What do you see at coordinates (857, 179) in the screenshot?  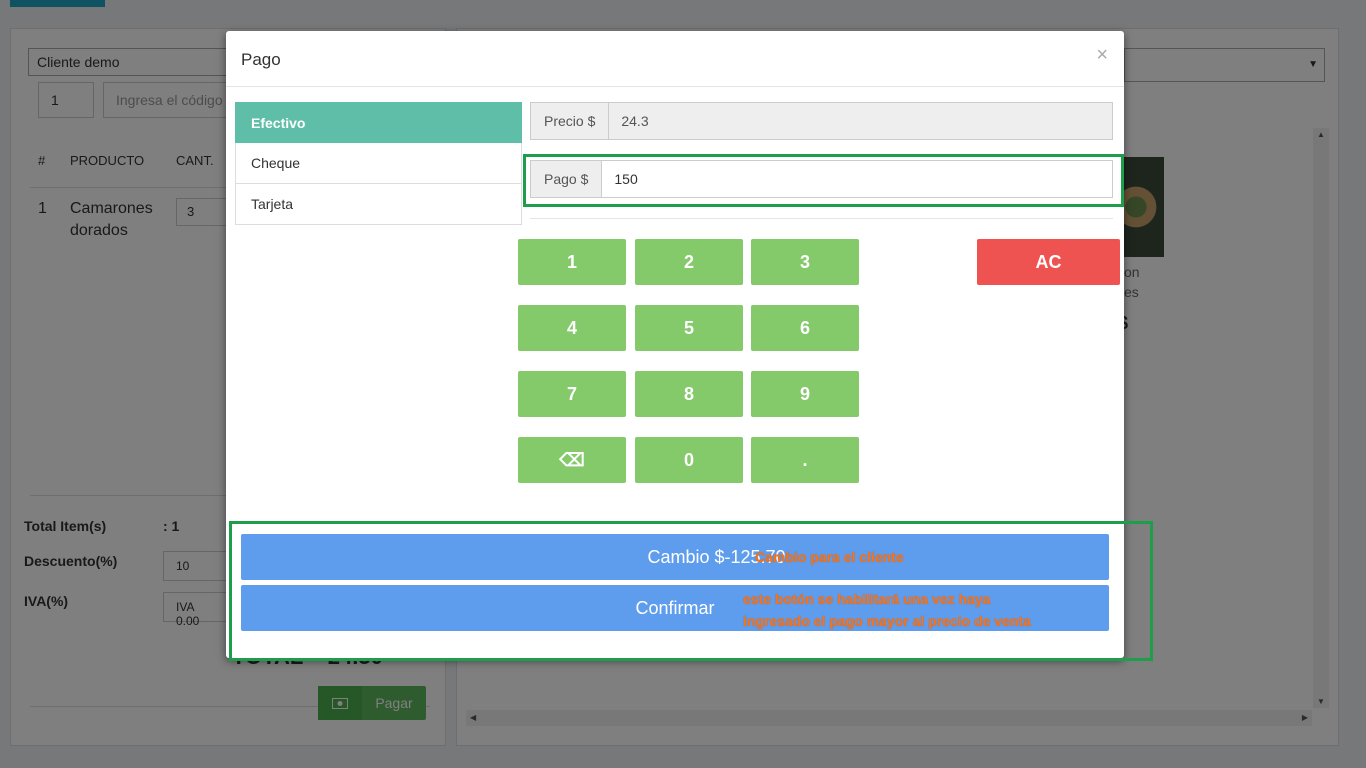 I see `payment-input: 150` at bounding box center [857, 179].